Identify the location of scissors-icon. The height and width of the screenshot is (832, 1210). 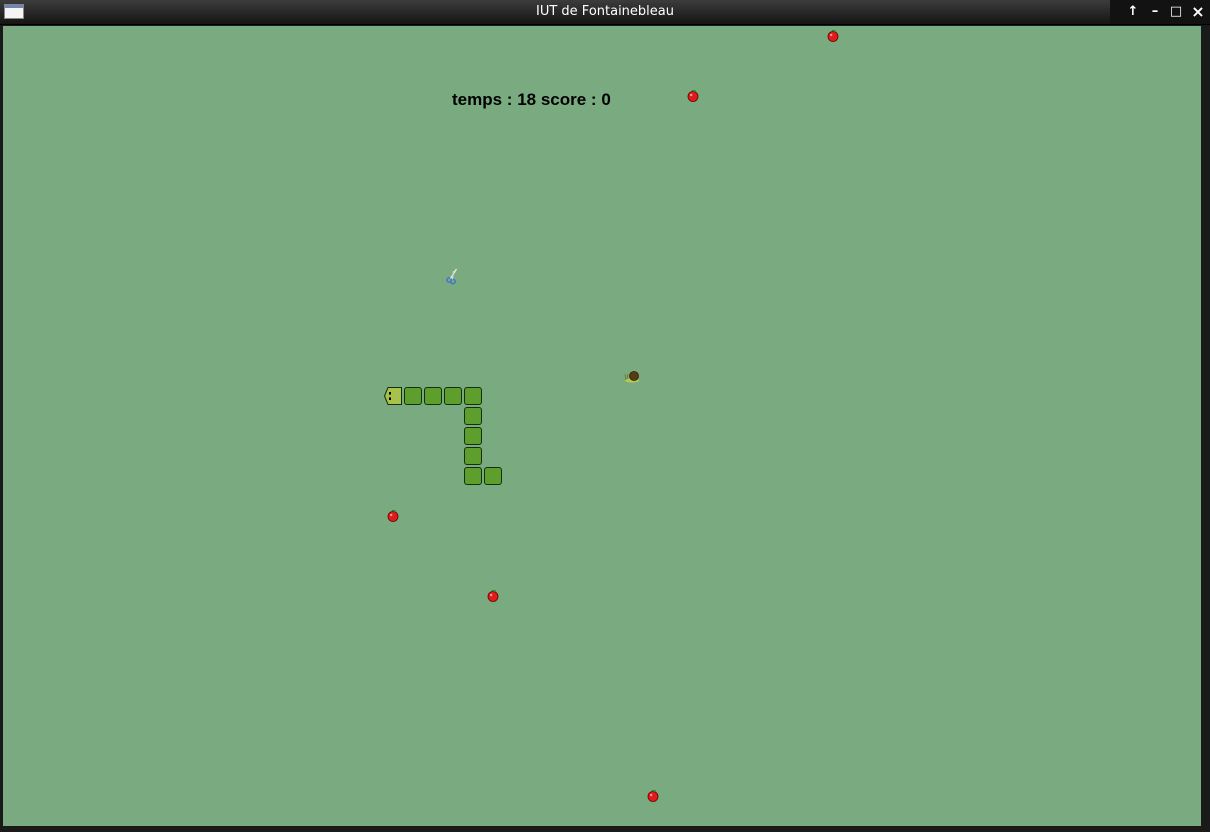
(453, 276).